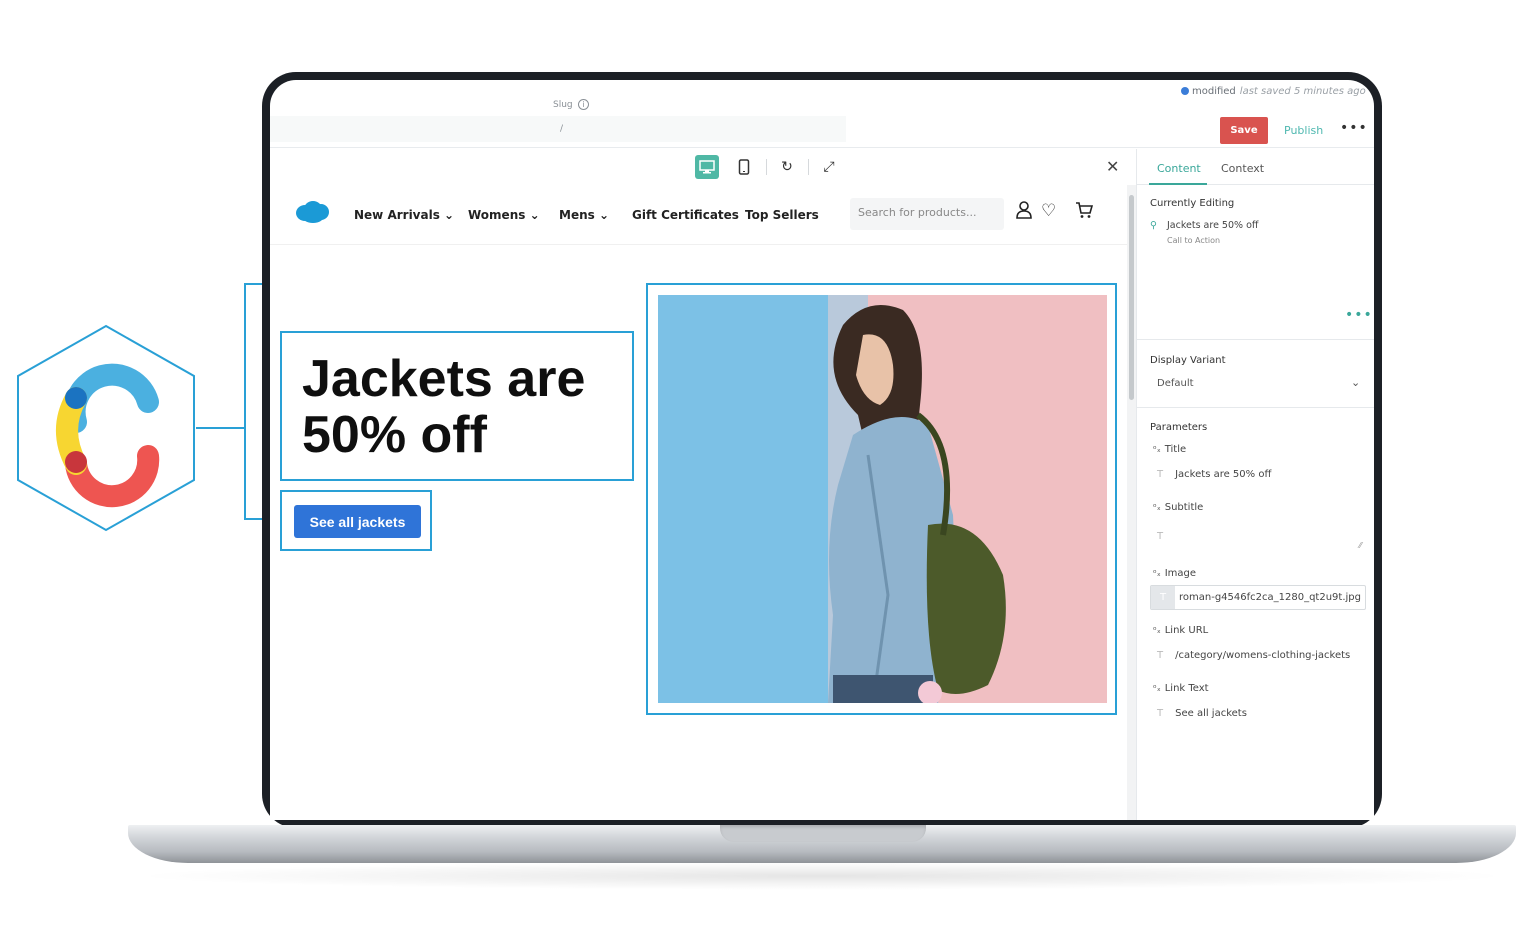  What do you see at coordinates (1214, 91) in the screenshot?
I see `status-text: modified` at bounding box center [1214, 91].